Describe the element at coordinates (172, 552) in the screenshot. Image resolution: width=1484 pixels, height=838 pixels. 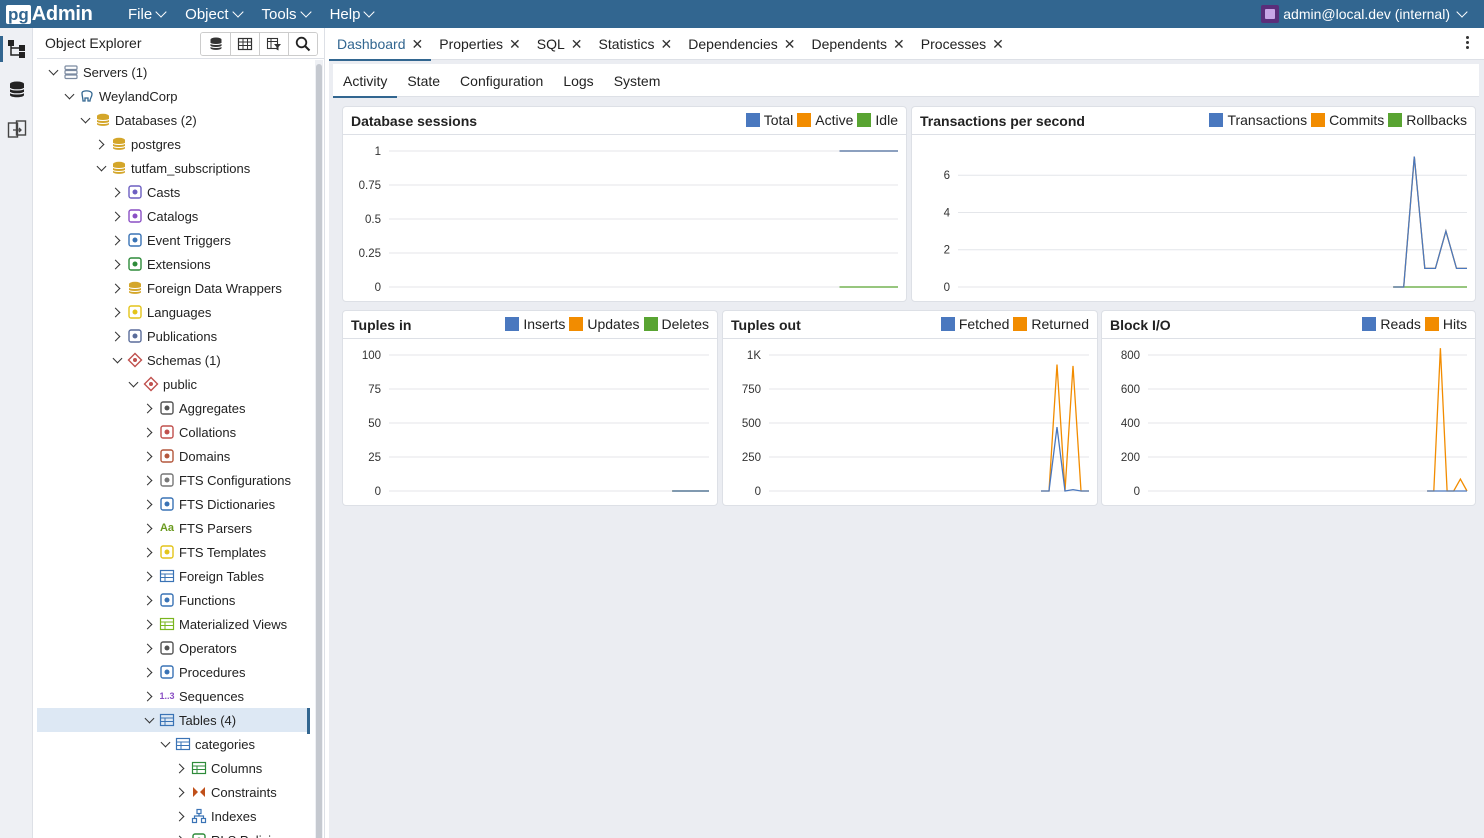
I see `tree-node: FTS Templates` at that location.